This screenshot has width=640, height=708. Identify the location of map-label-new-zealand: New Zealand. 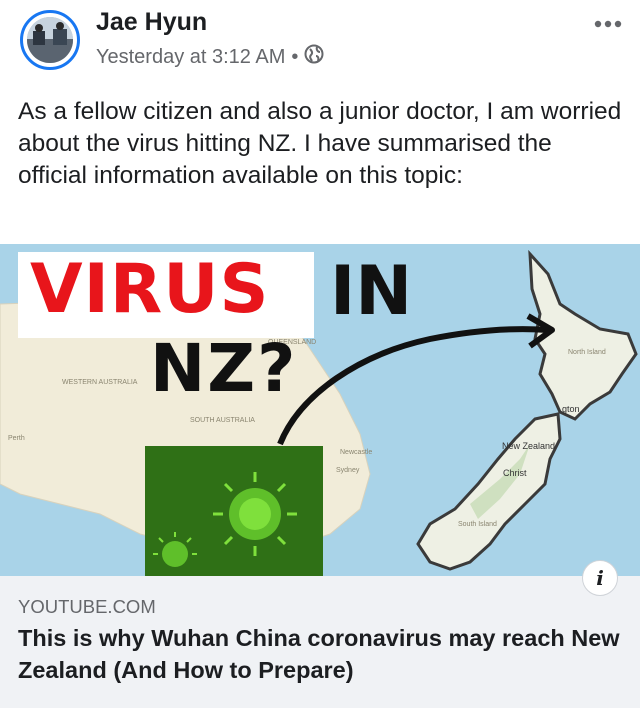
(528, 446).